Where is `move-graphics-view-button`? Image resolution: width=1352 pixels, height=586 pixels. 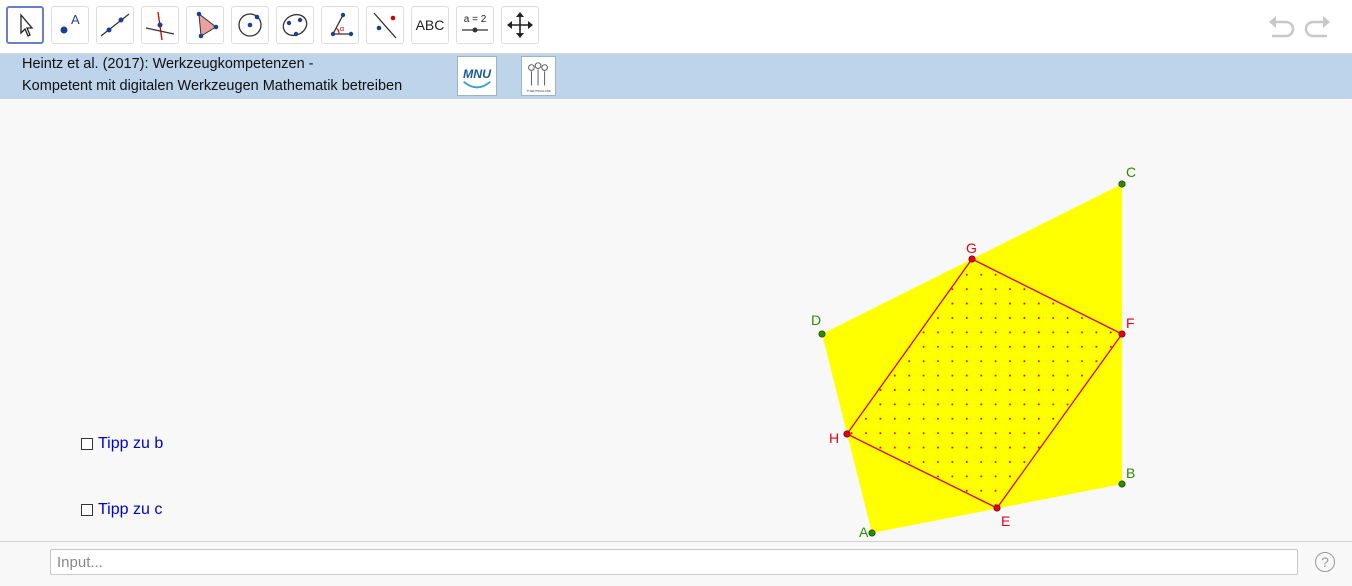 move-graphics-view-button is located at coordinates (520, 25).